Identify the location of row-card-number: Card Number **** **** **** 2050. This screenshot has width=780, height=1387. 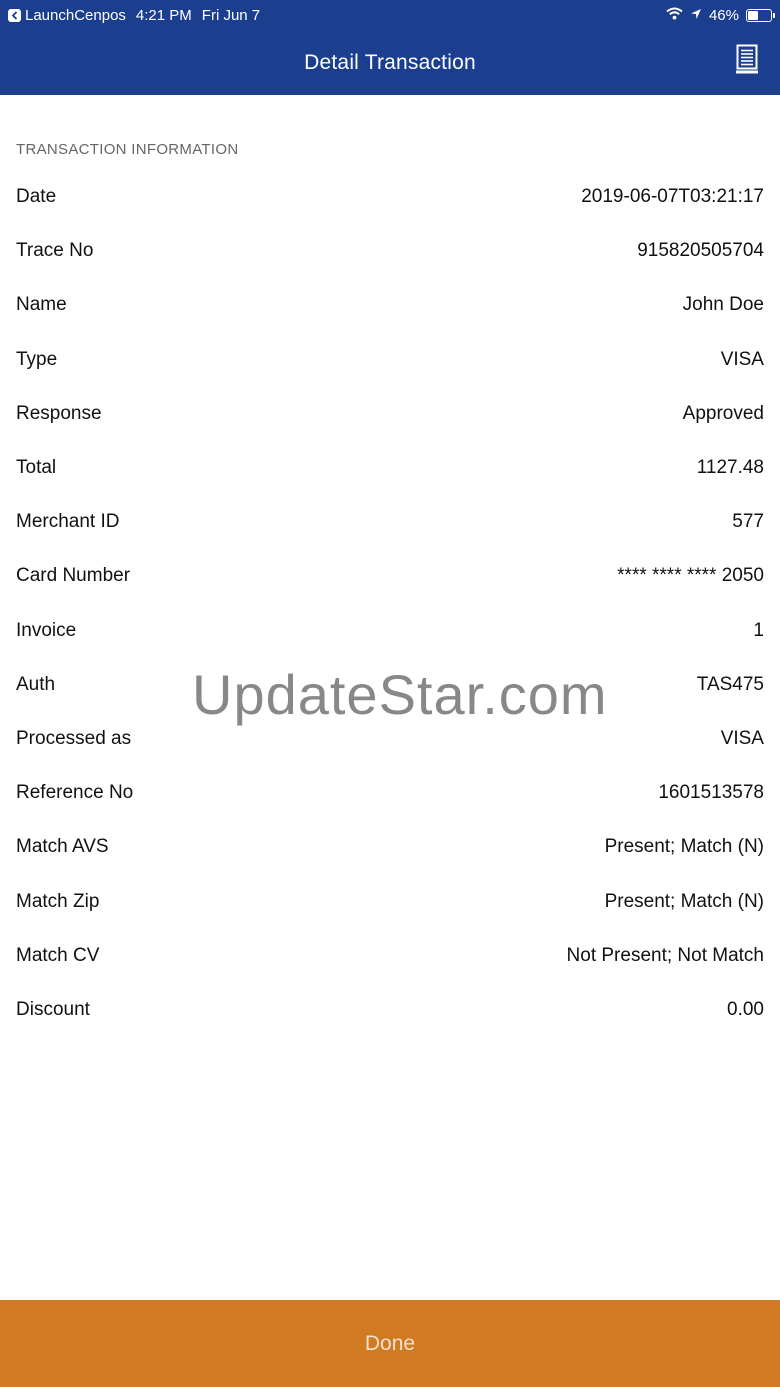
(390, 576).